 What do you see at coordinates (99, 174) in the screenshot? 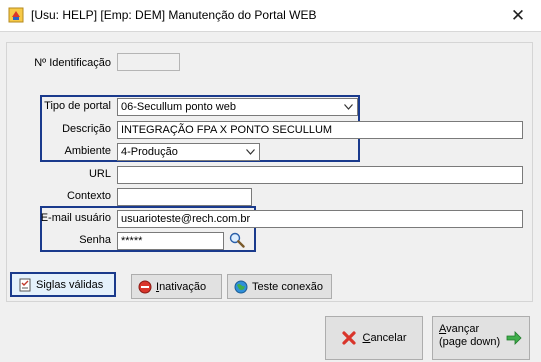
I see `url-label: URL` at bounding box center [99, 174].